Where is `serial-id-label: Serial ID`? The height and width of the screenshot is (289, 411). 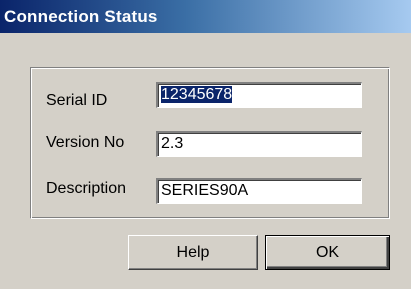 serial-id-label: Serial ID is located at coordinates (77, 100).